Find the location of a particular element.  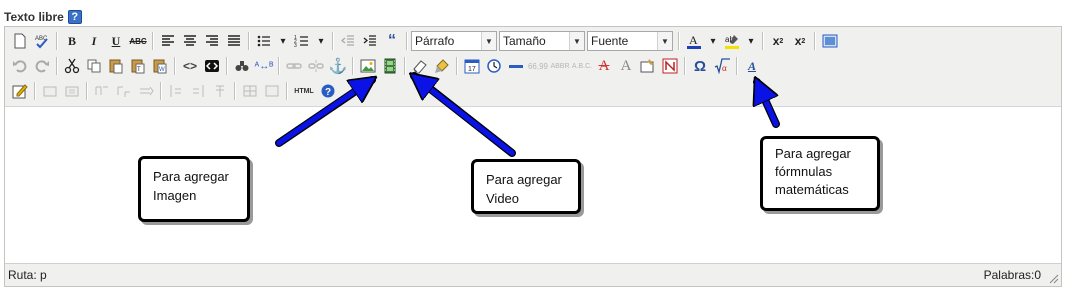

insert-col-before-icon is located at coordinates (176, 91).